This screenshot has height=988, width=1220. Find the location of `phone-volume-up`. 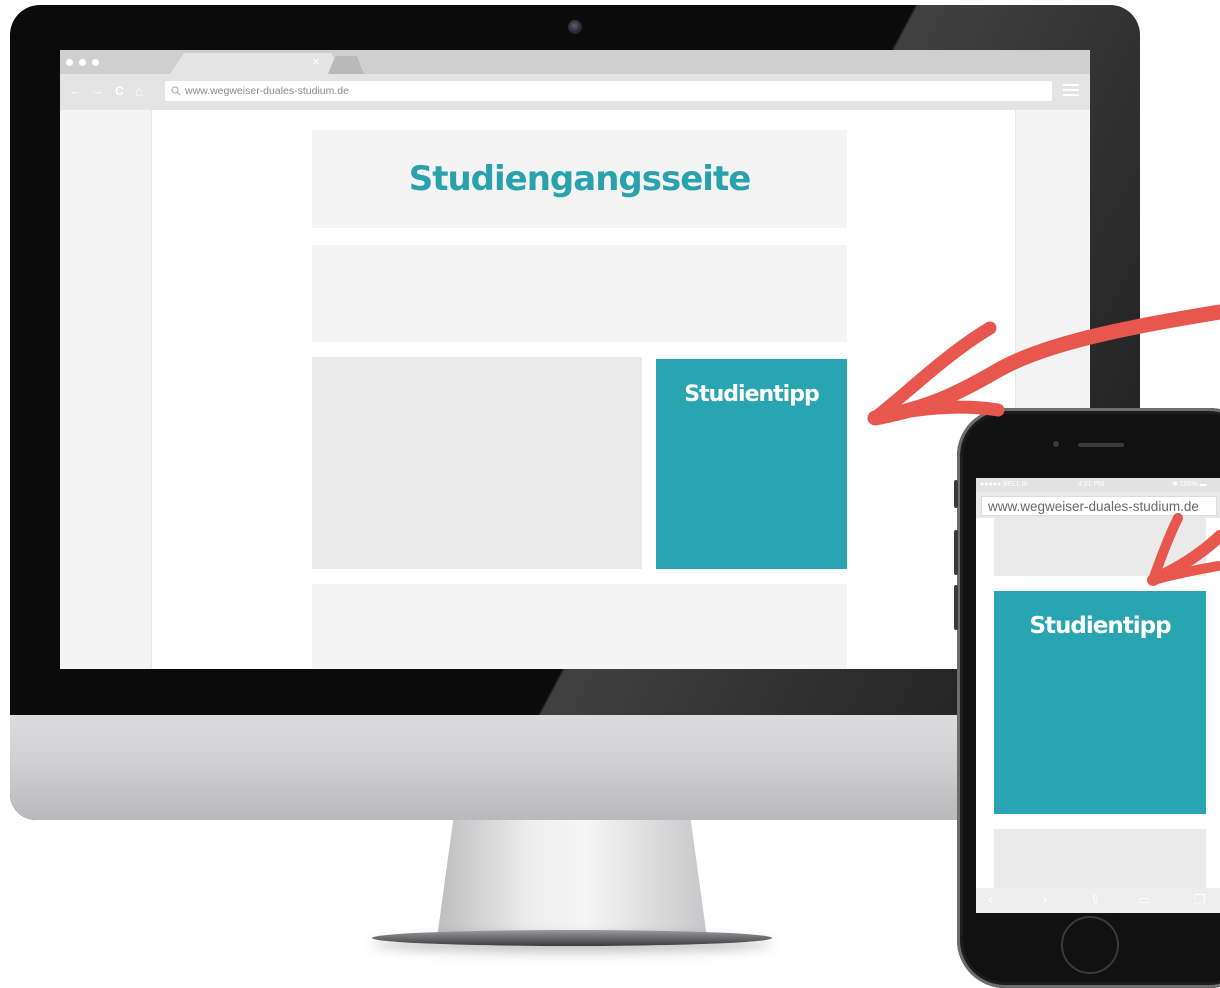

phone-volume-up is located at coordinates (956, 552).